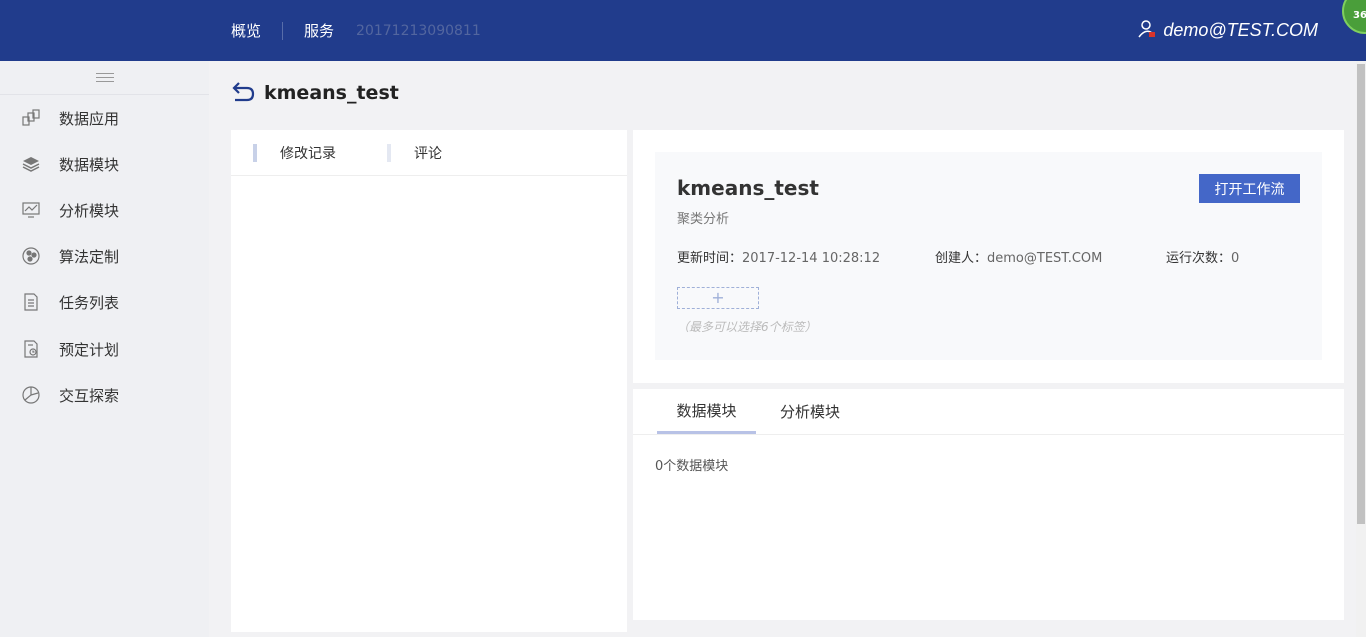  I want to click on sidebar-item-data-module: 数据模块, so click(104, 164).